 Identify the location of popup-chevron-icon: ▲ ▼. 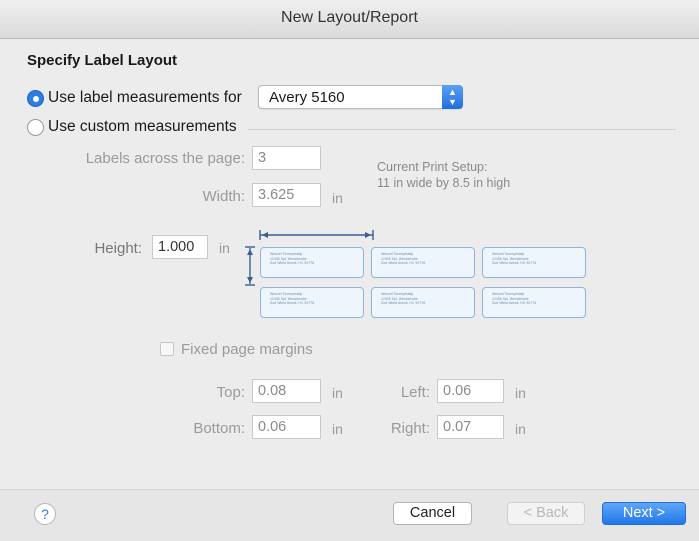
(452, 97).